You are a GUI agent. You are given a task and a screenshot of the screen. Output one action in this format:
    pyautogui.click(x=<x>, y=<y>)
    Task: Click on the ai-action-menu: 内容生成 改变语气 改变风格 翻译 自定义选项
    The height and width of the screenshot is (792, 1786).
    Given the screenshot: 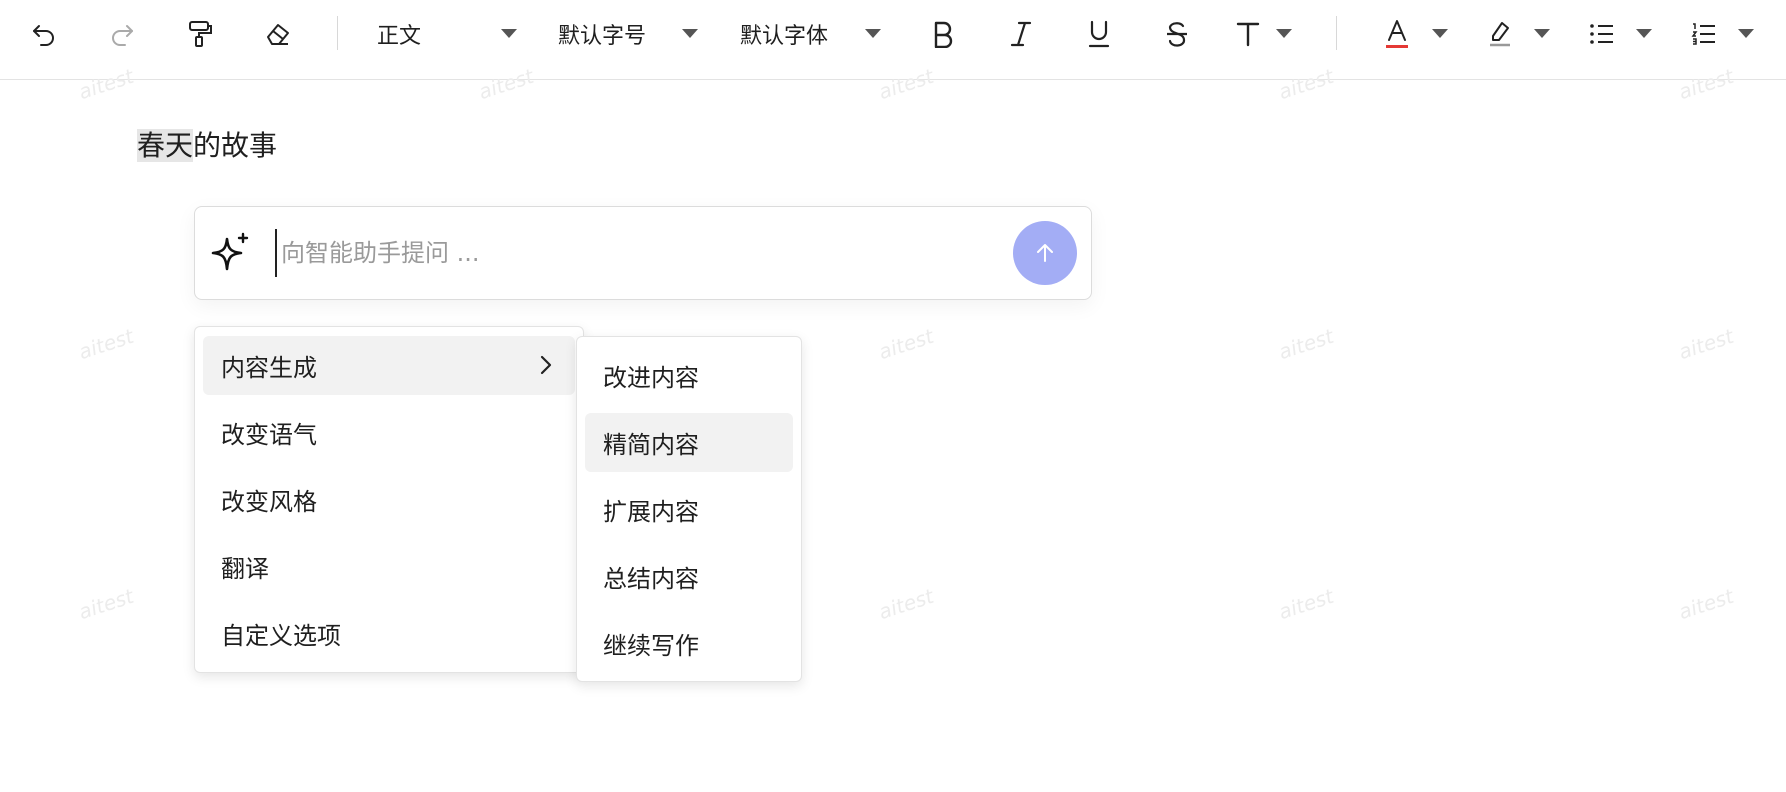 What is the action you would take?
    pyautogui.click(x=389, y=499)
    